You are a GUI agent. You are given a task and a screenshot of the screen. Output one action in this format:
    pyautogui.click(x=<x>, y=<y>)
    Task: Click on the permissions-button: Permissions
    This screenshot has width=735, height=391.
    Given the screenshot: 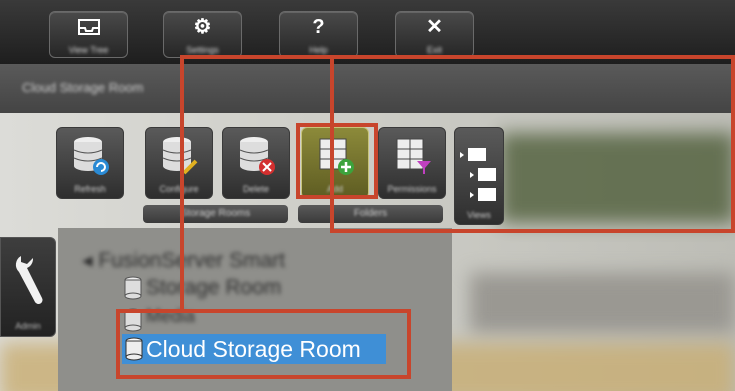 What is the action you would take?
    pyautogui.click(x=412, y=163)
    